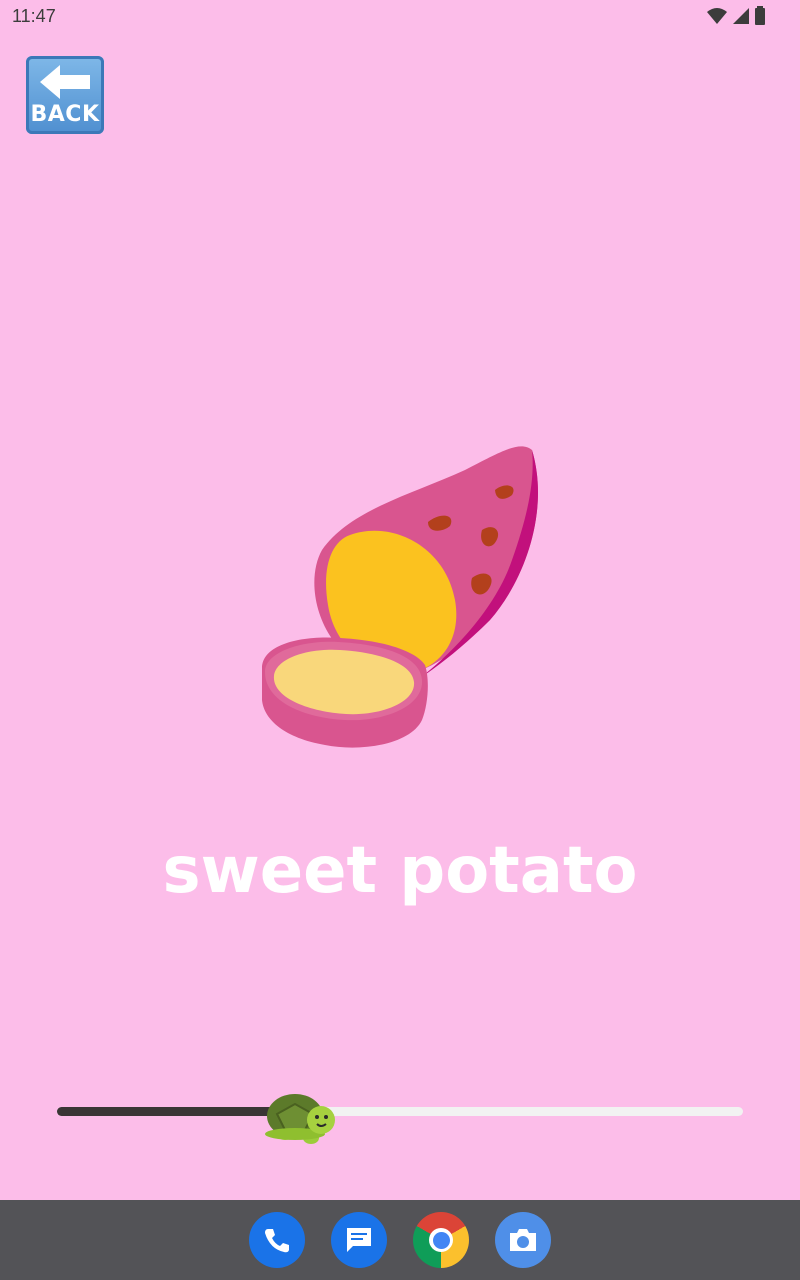  Describe the element at coordinates (523, 1240) in the screenshot. I see `camera-app-icon` at that location.